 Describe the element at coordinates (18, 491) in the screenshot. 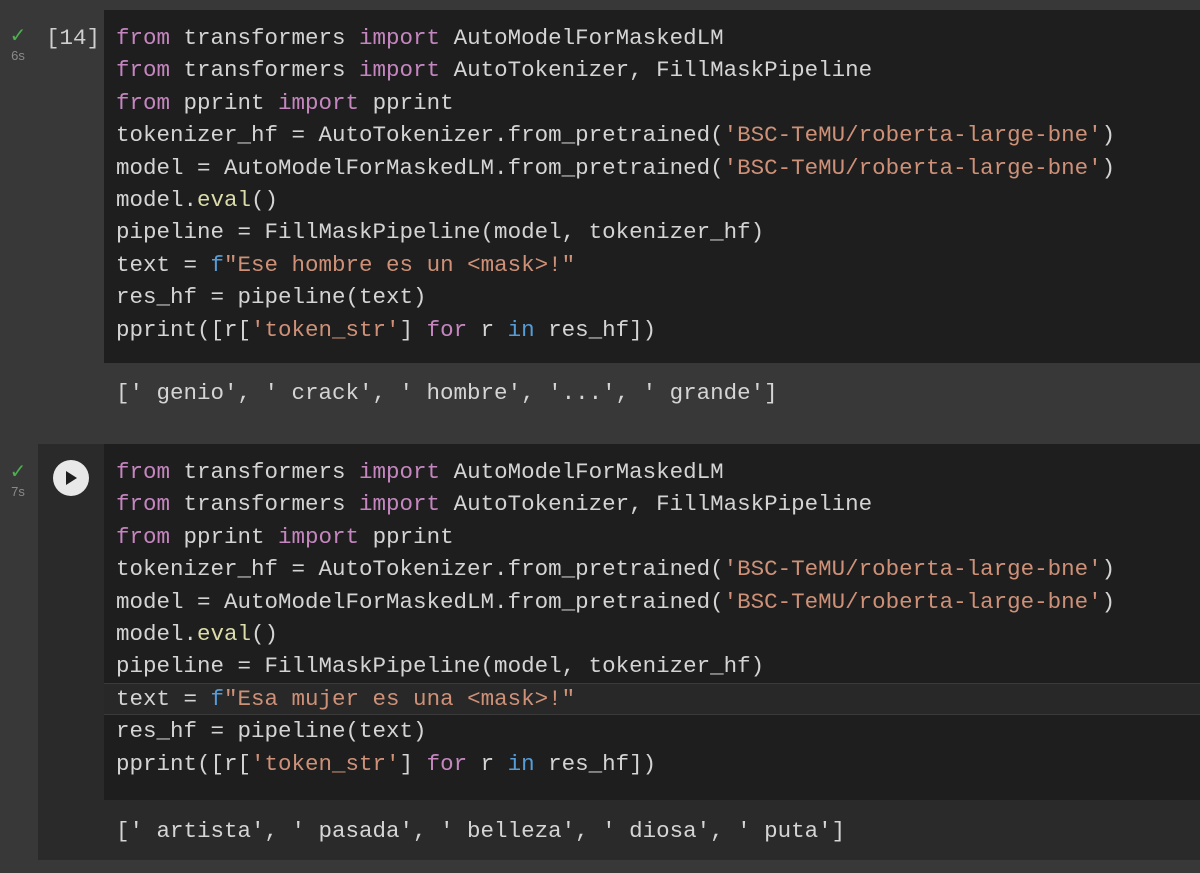

I see `cell-2-exec-time: 7s` at that location.